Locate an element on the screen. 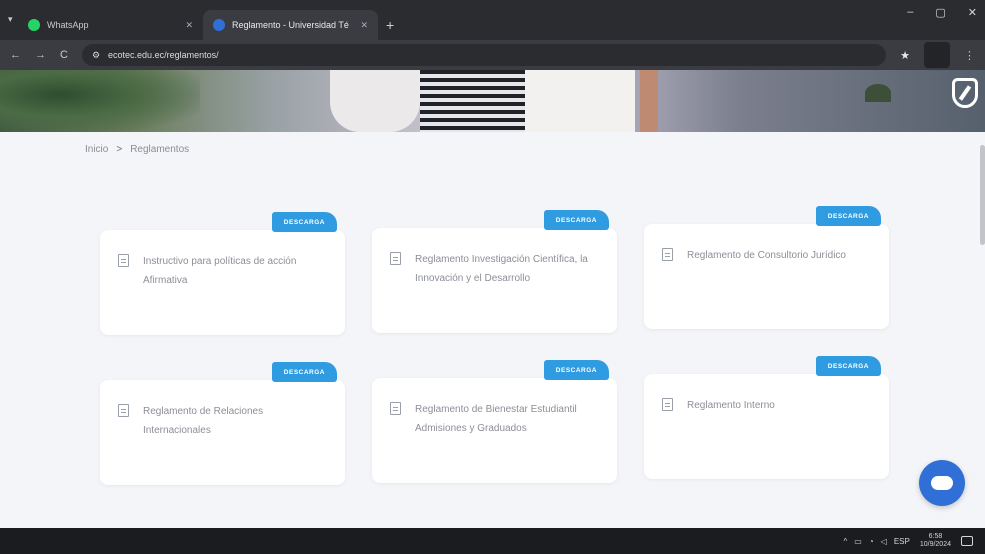 The image size is (985, 554). tab-search-icon: ▾ is located at coordinates (10, 19).